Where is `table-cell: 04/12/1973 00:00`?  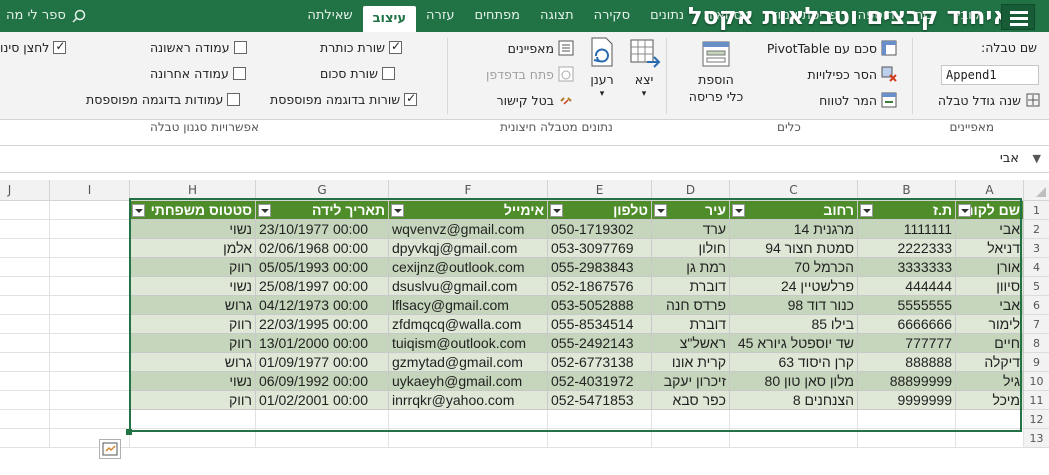
table-cell: 04/12/1973 00:00 is located at coordinates (322, 305).